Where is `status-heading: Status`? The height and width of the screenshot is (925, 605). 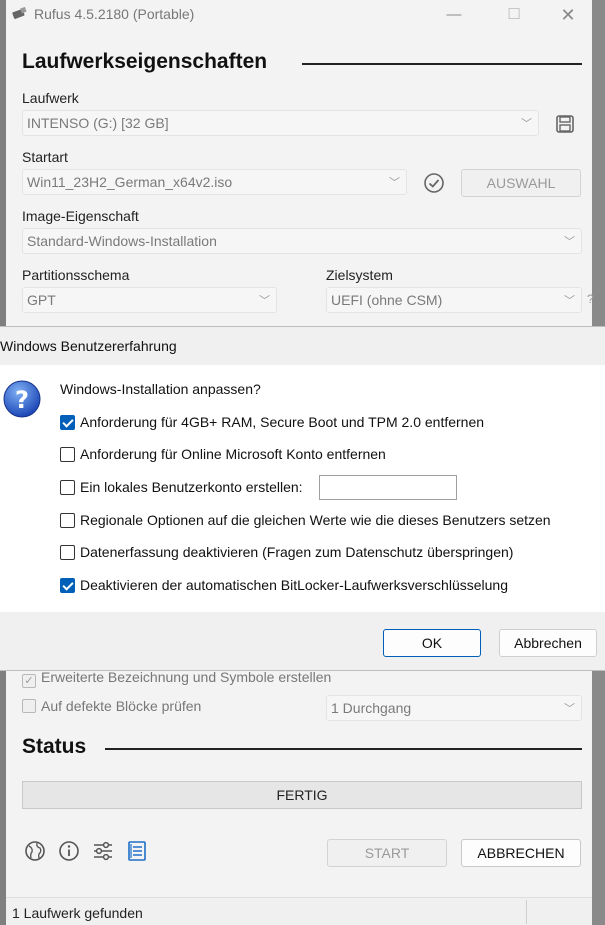 status-heading: Status is located at coordinates (54, 746).